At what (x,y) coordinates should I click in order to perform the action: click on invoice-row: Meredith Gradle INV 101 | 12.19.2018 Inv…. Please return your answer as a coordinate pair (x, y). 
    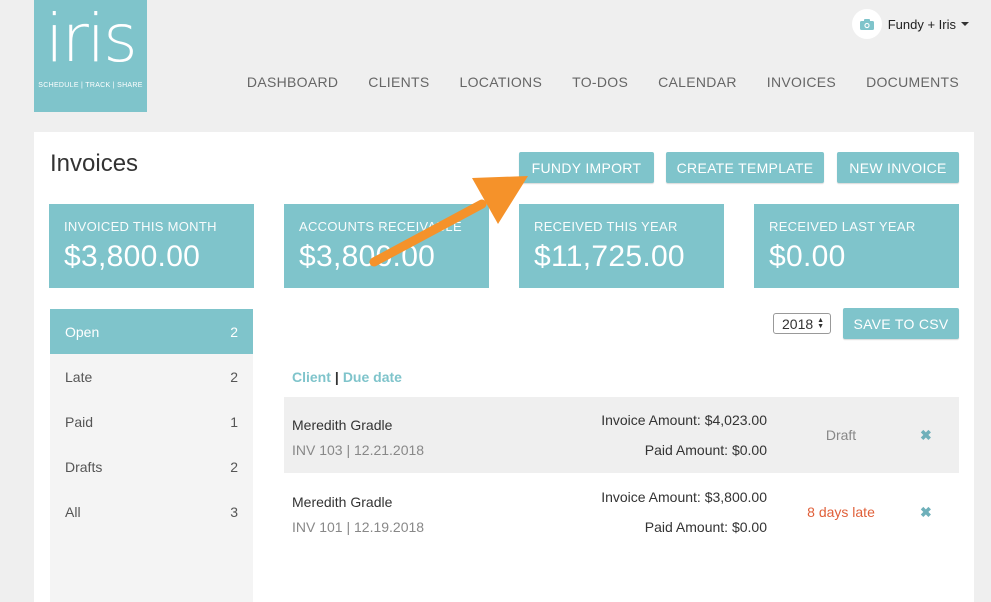
    Looking at the image, I should click on (621, 512).